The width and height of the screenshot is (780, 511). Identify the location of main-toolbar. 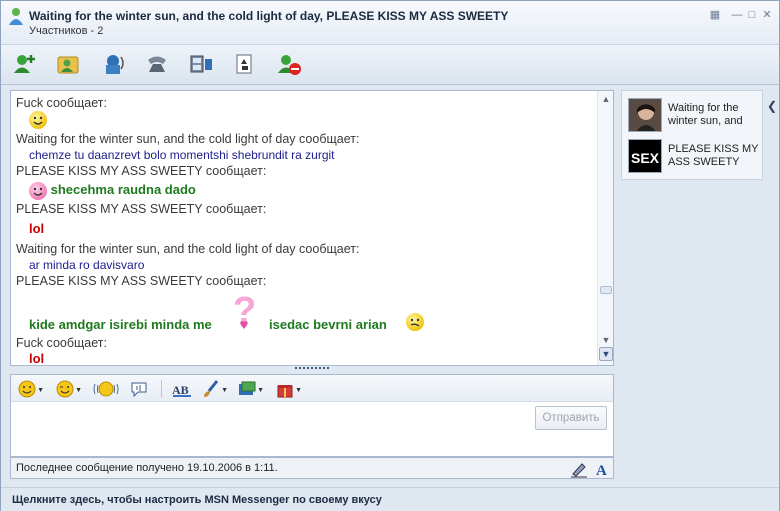
(390, 65).